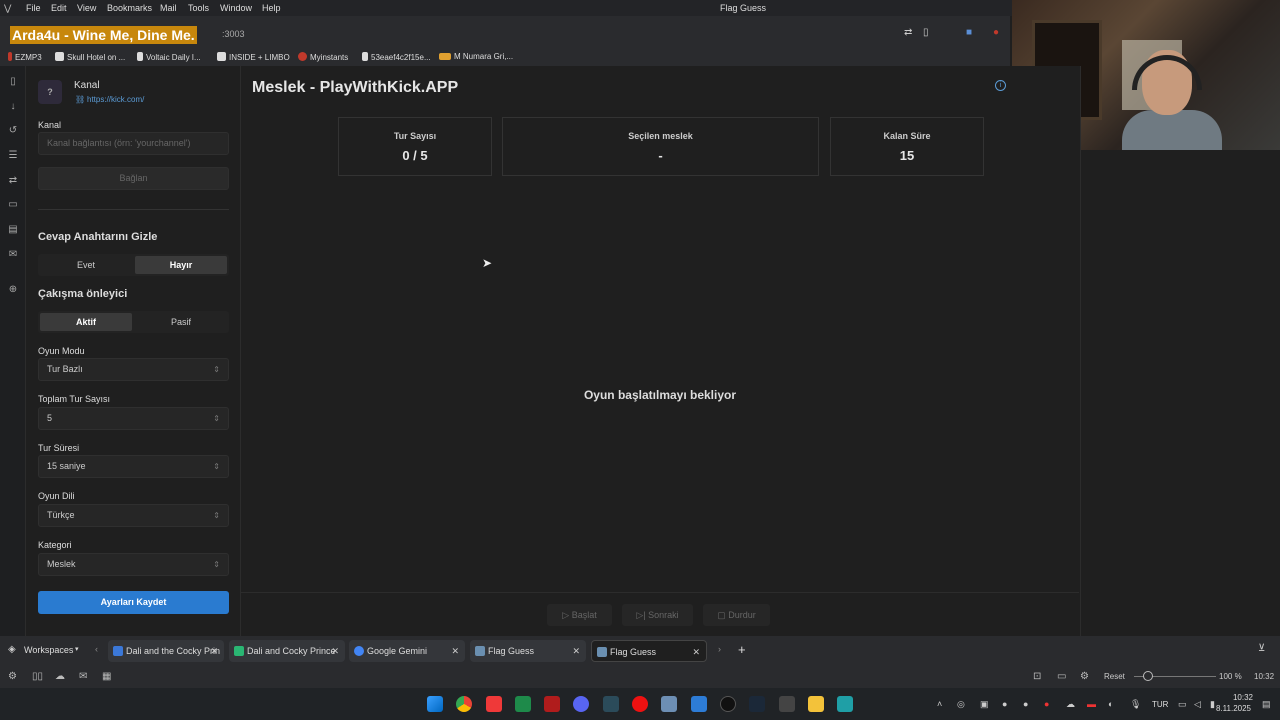  I want to click on history-panel-icon: ↺, so click(13, 131).